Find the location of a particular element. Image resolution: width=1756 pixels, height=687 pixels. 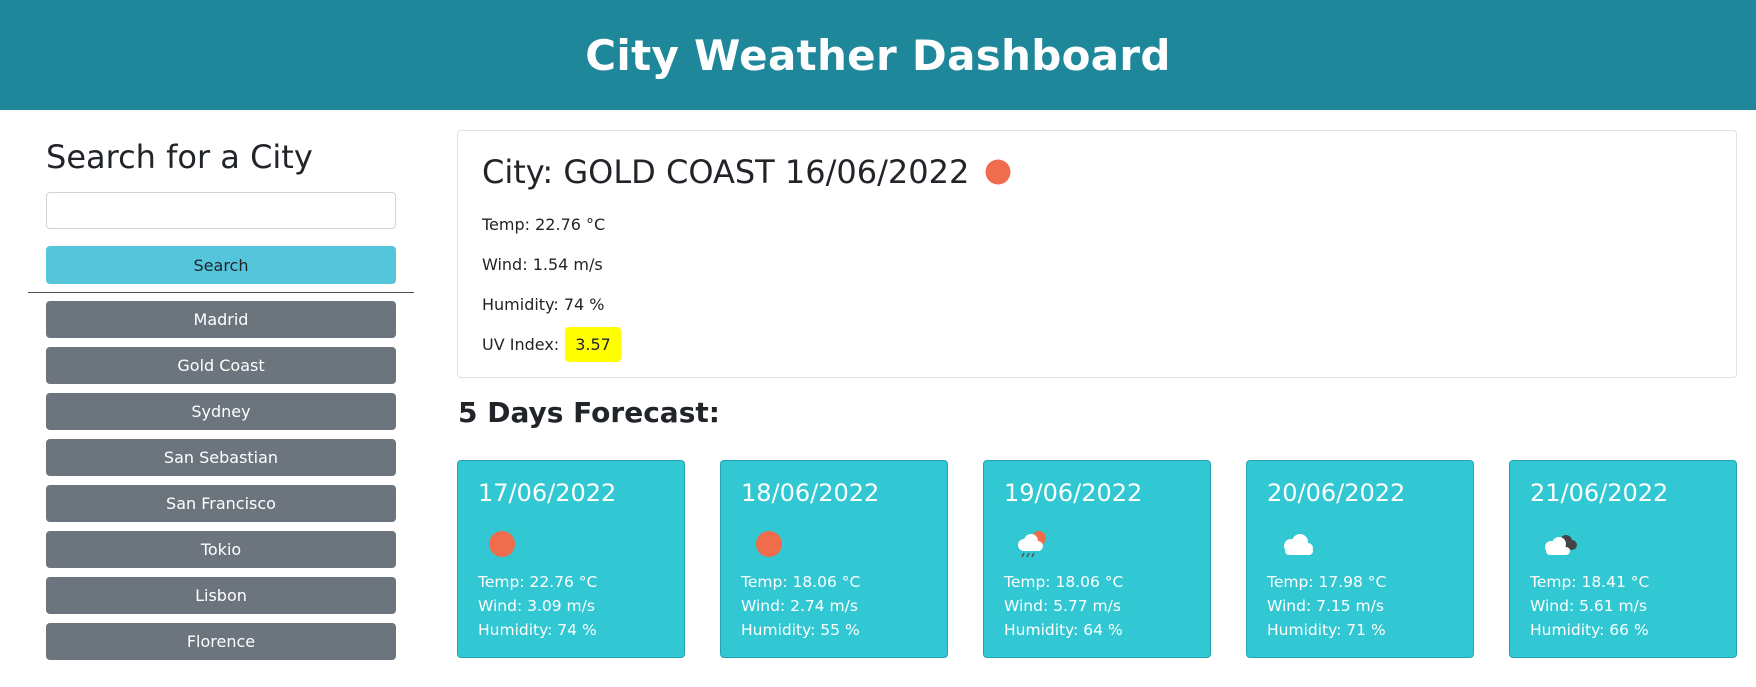

broken-clouds-icon is located at coordinates (1561, 545).